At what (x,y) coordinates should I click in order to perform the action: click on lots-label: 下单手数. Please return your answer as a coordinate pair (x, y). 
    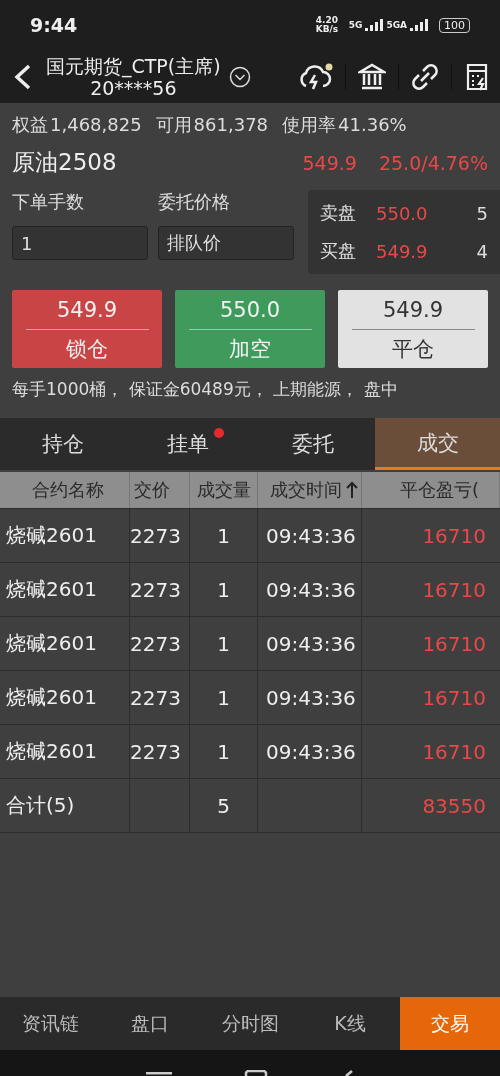
    Looking at the image, I should click on (48, 202).